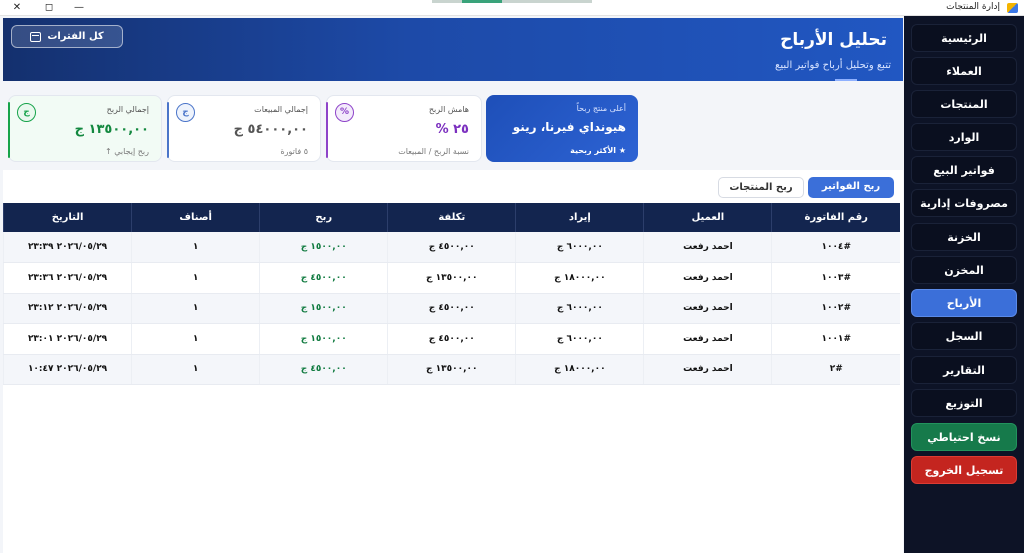 This screenshot has width=1024, height=553. I want to click on sidebar-item-distribution: التوزيع, so click(964, 403).